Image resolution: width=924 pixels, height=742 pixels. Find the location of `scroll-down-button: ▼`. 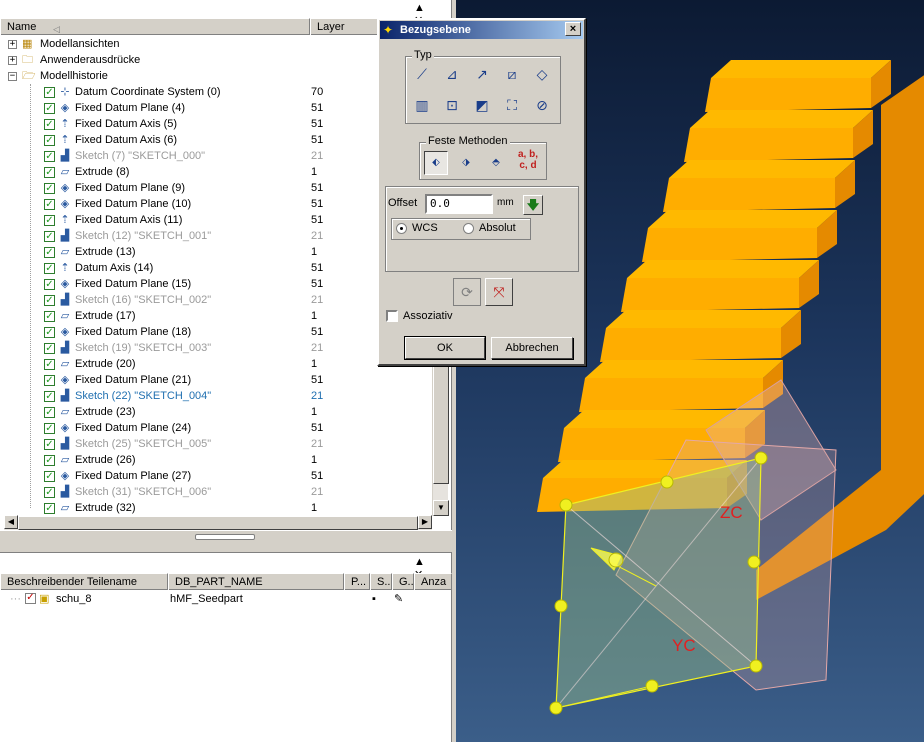

scroll-down-button: ▼ is located at coordinates (441, 508).